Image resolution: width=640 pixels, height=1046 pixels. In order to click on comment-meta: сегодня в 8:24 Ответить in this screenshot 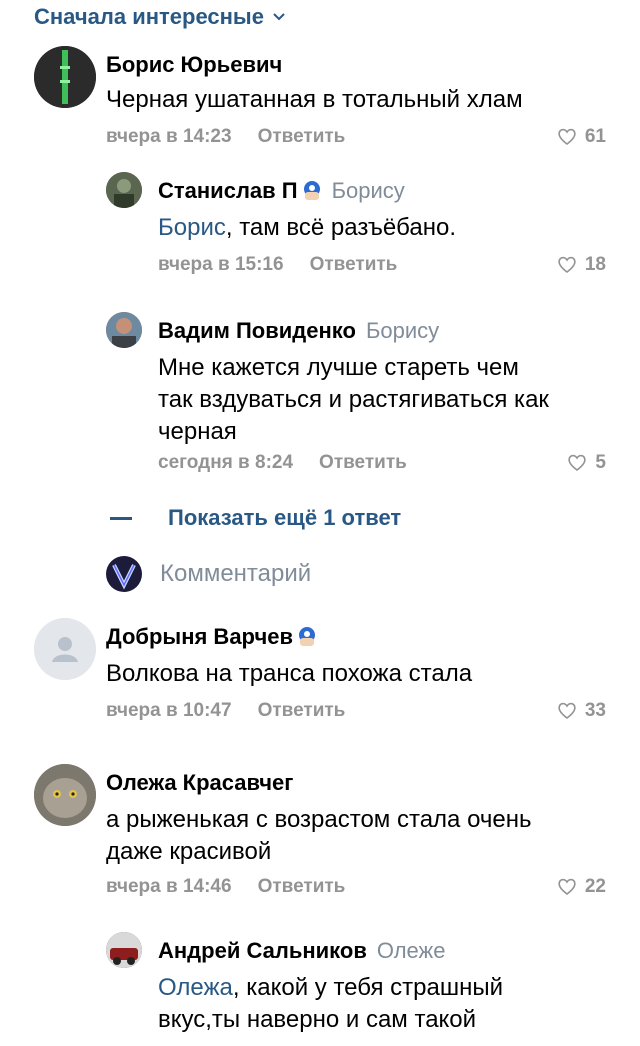, I will do `click(282, 463)`.